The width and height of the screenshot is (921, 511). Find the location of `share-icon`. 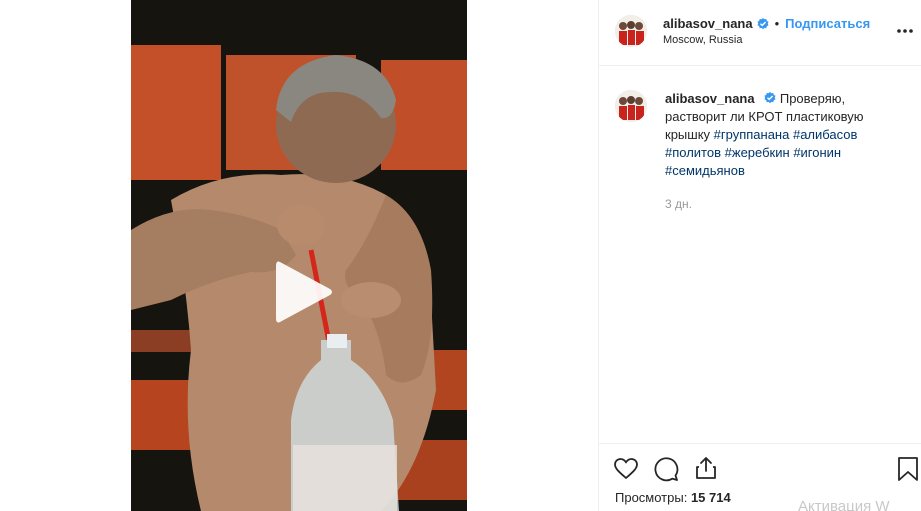

share-icon is located at coordinates (706, 468).